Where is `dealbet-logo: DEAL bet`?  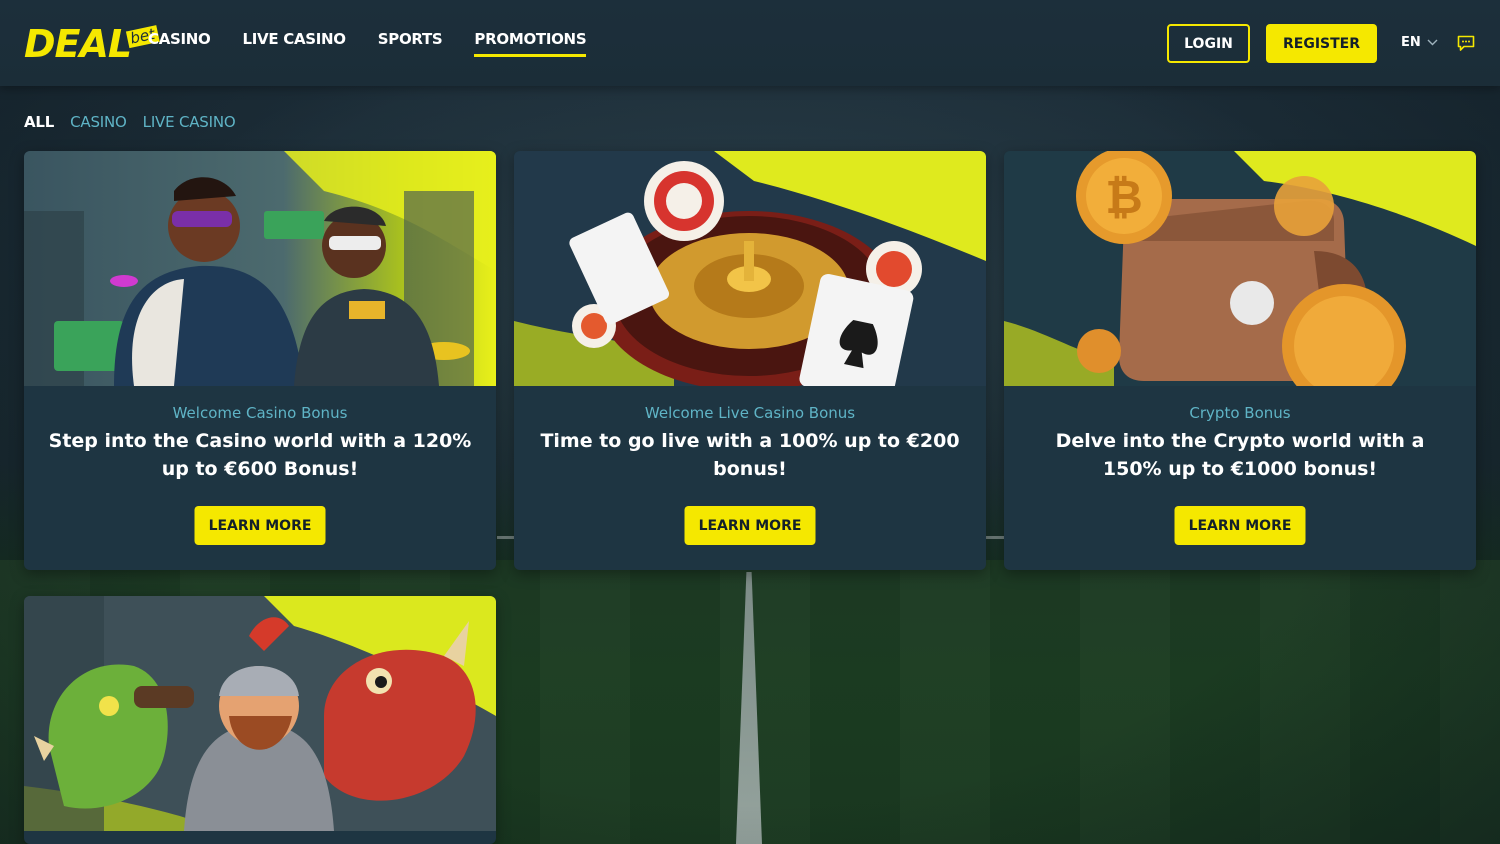 dealbet-logo: DEAL bet is located at coordinates (92, 44).